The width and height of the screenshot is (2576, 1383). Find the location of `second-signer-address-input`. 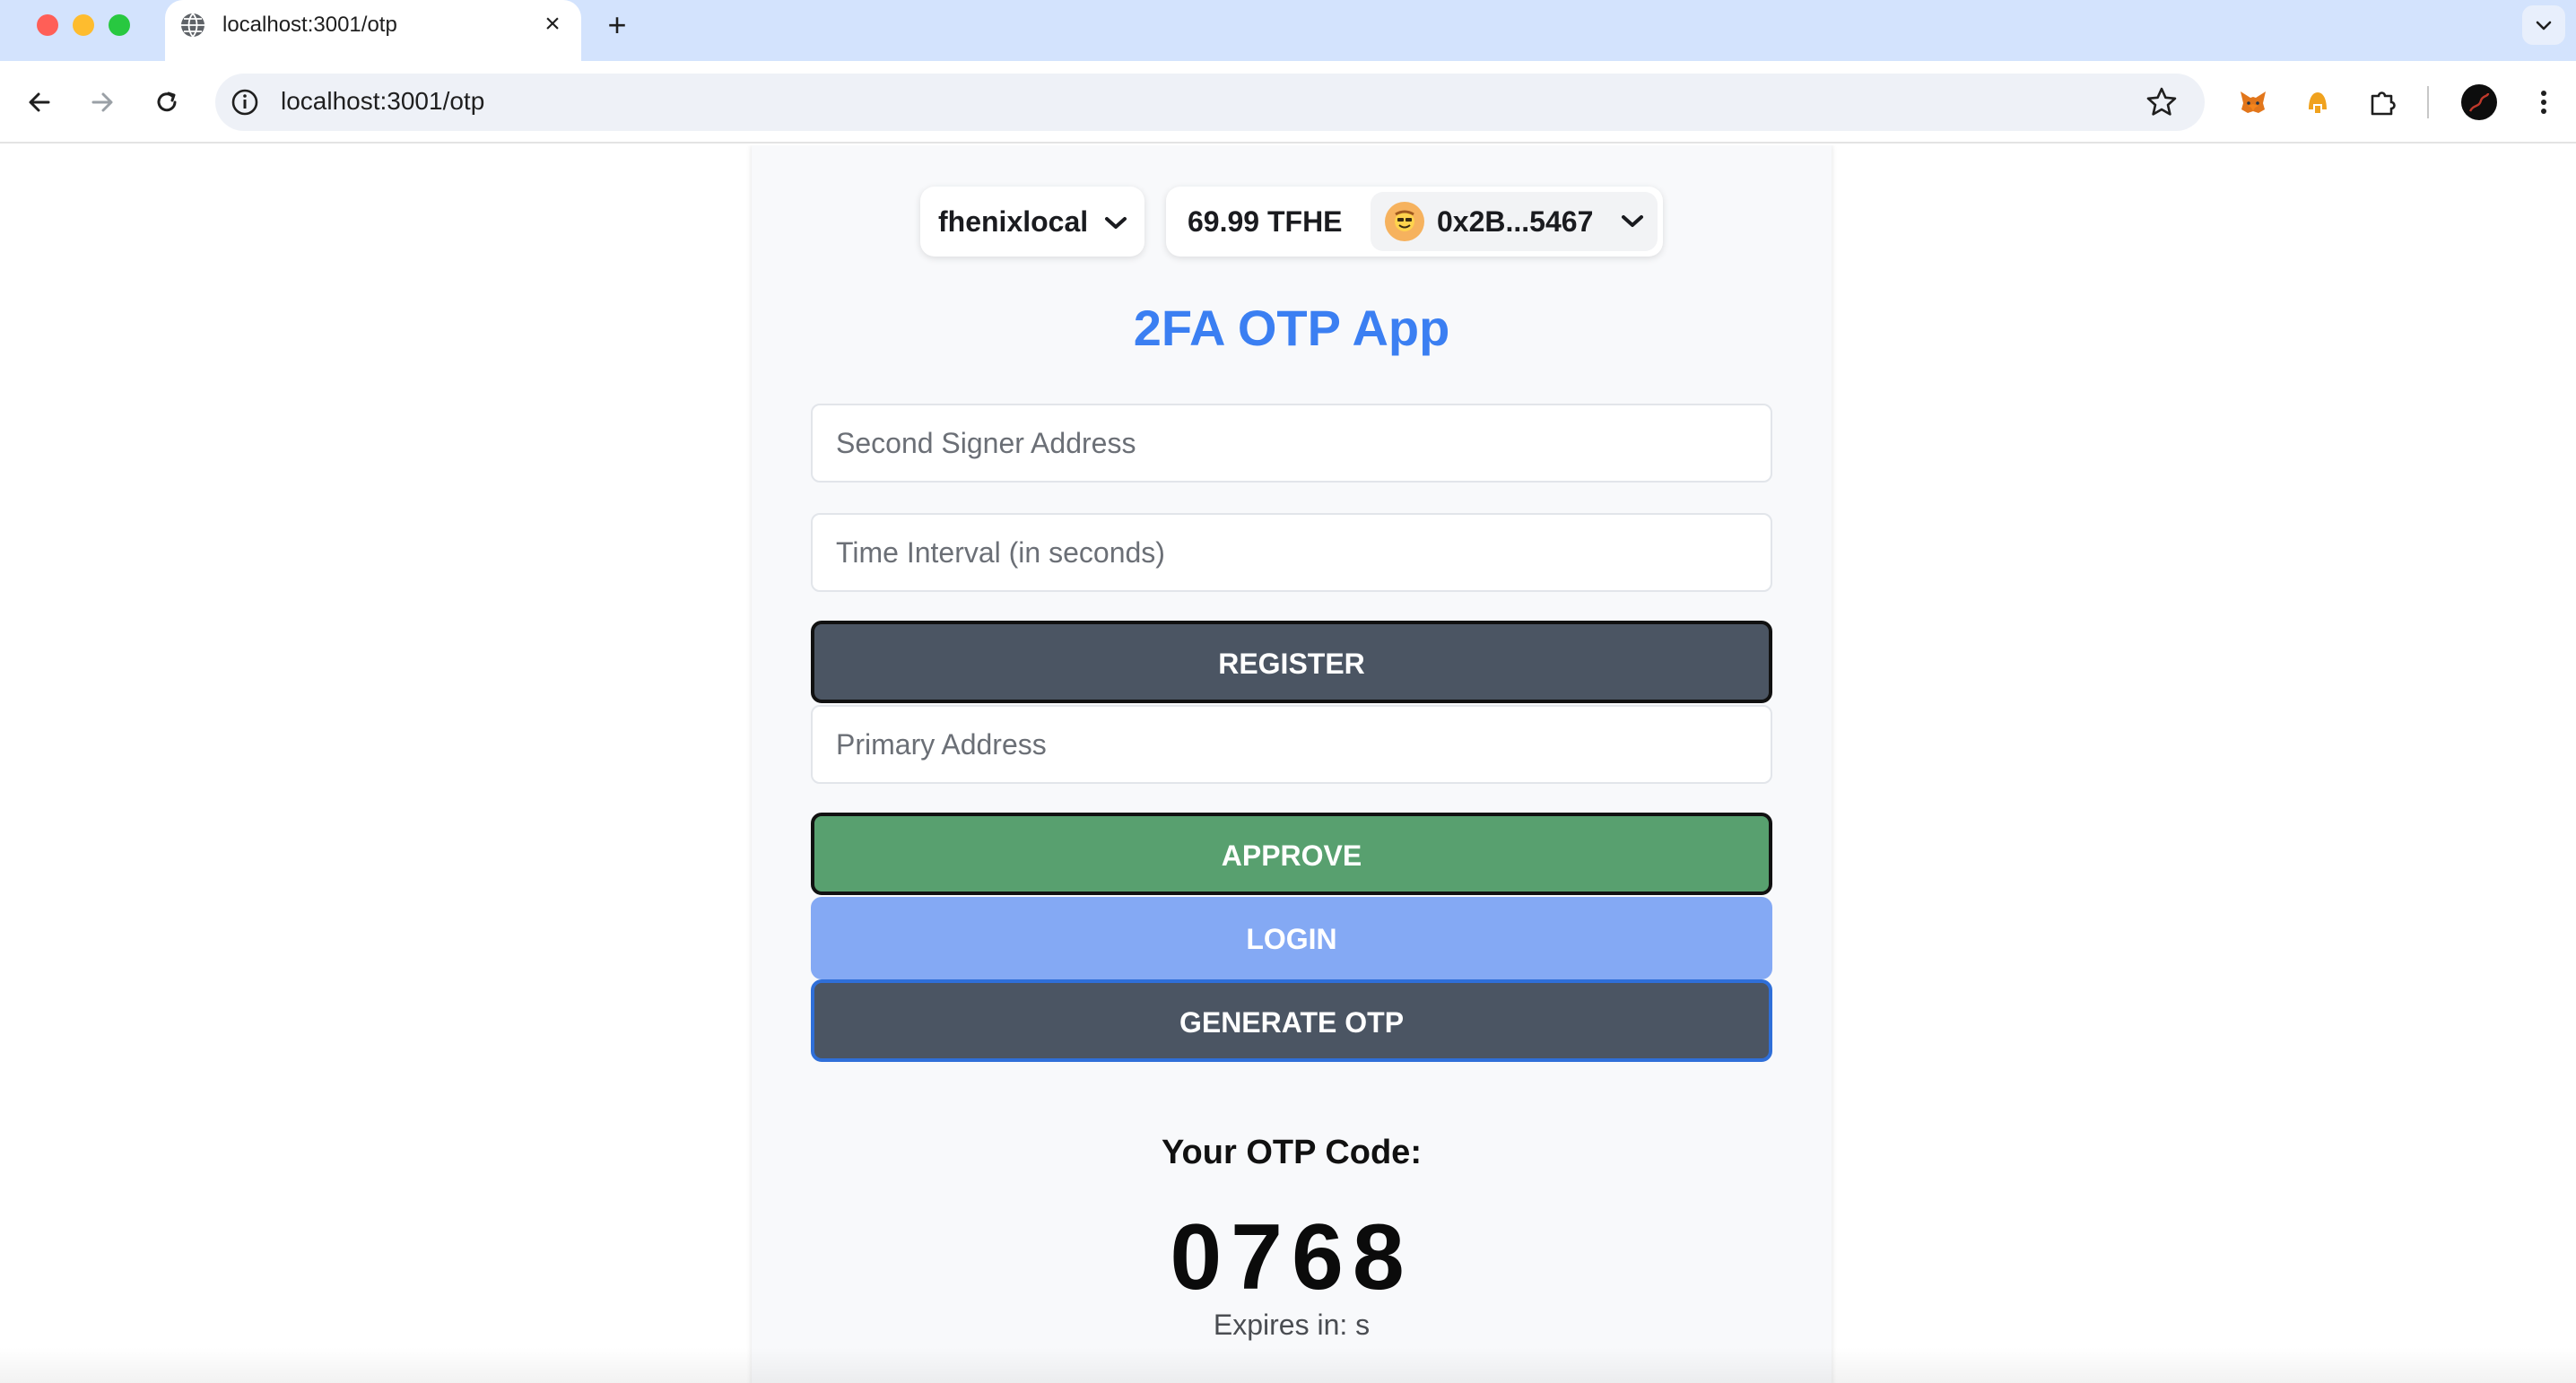

second-signer-address-input is located at coordinates (1291, 443).